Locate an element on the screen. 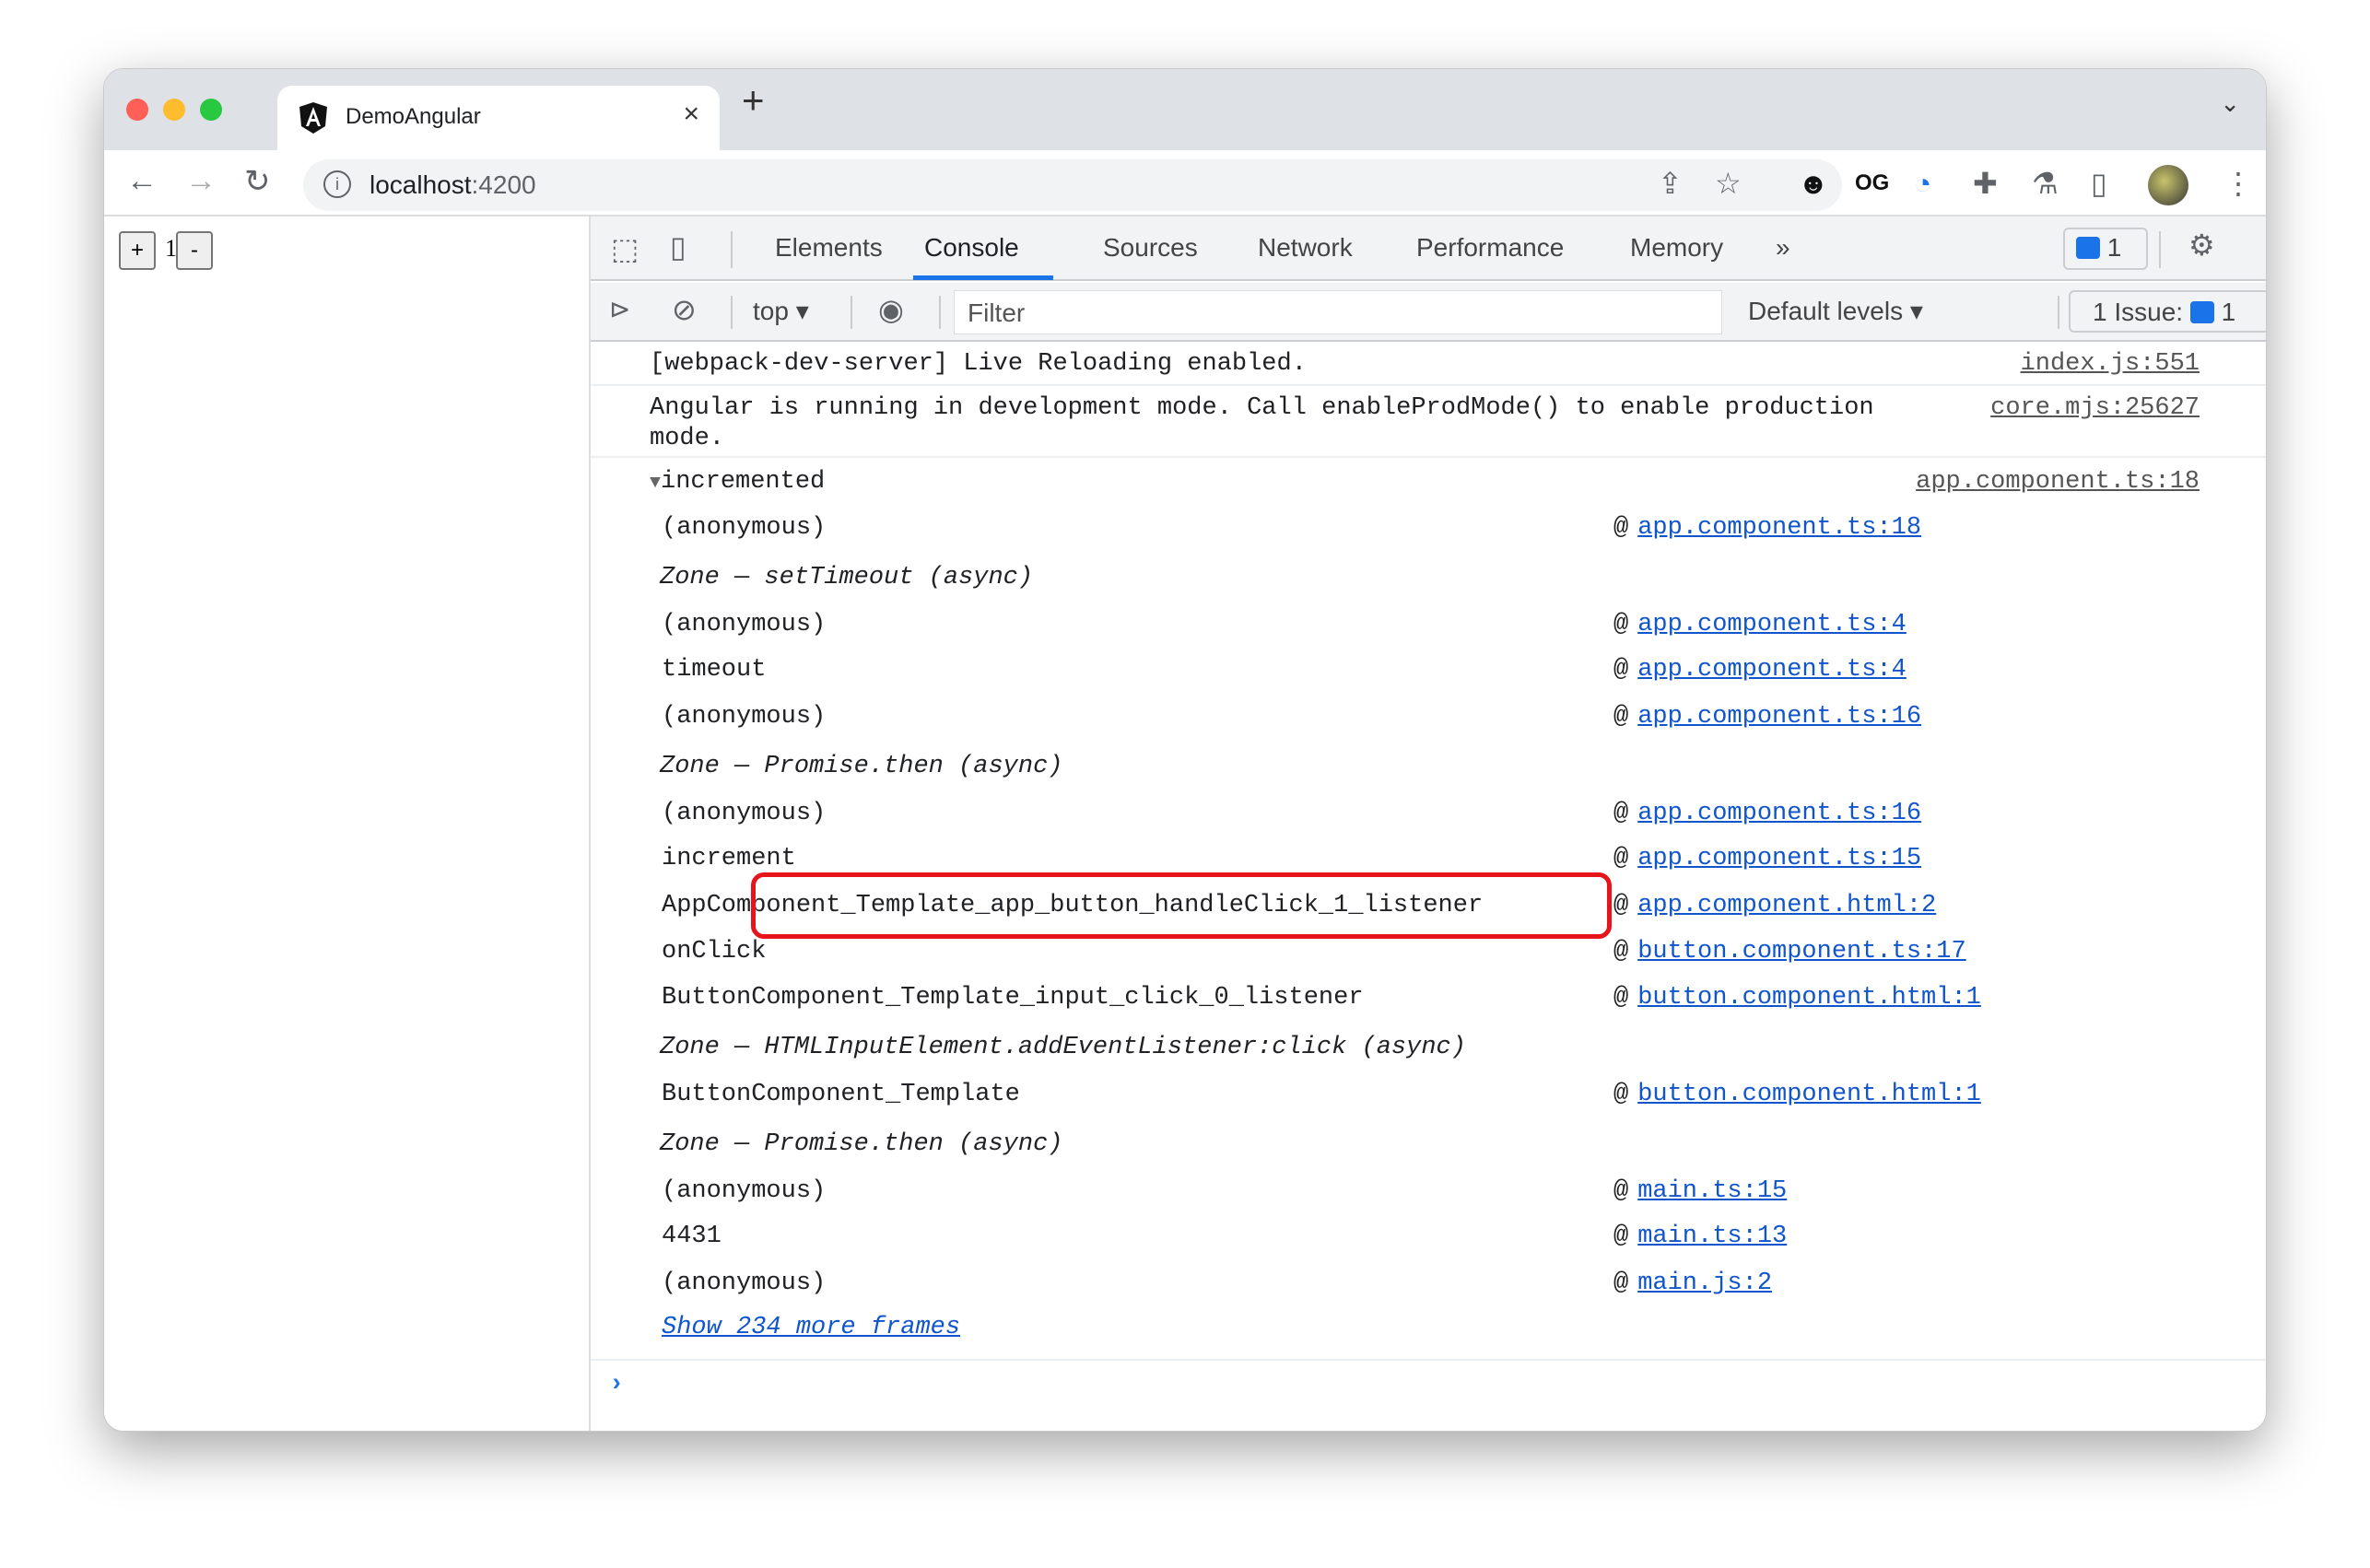 The image size is (2370, 1568). stack-frame-link: main.ts:13 is located at coordinates (1712, 1236).